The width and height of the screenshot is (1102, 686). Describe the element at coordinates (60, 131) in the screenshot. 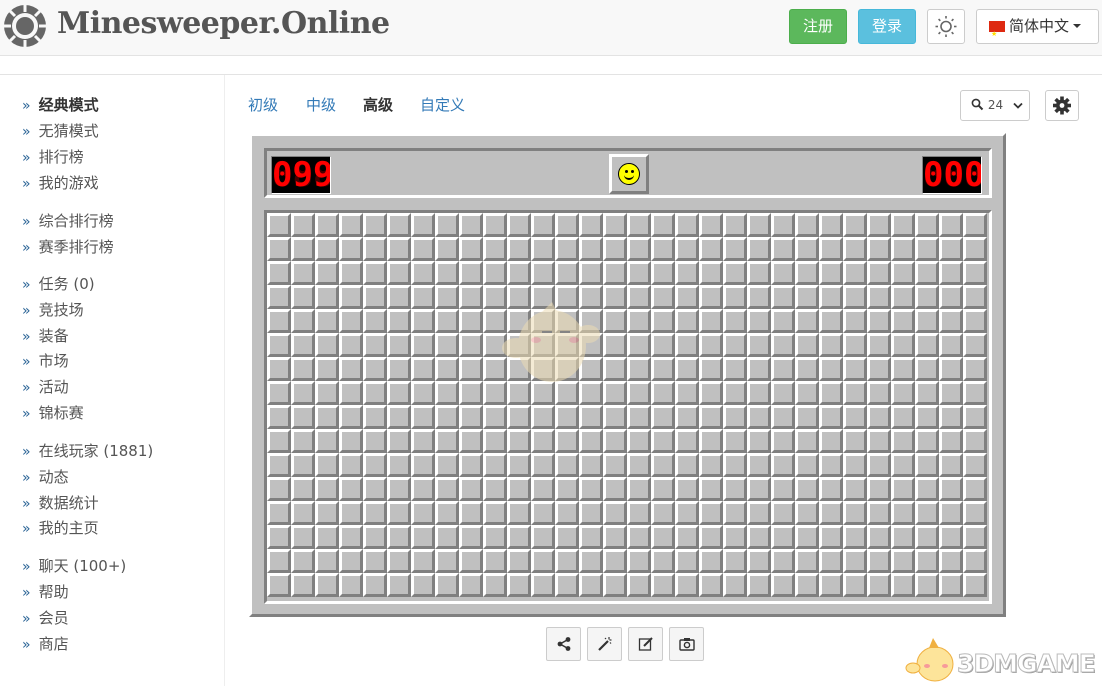

I see `sidebar-item-no-guess: » 无猜模式` at that location.